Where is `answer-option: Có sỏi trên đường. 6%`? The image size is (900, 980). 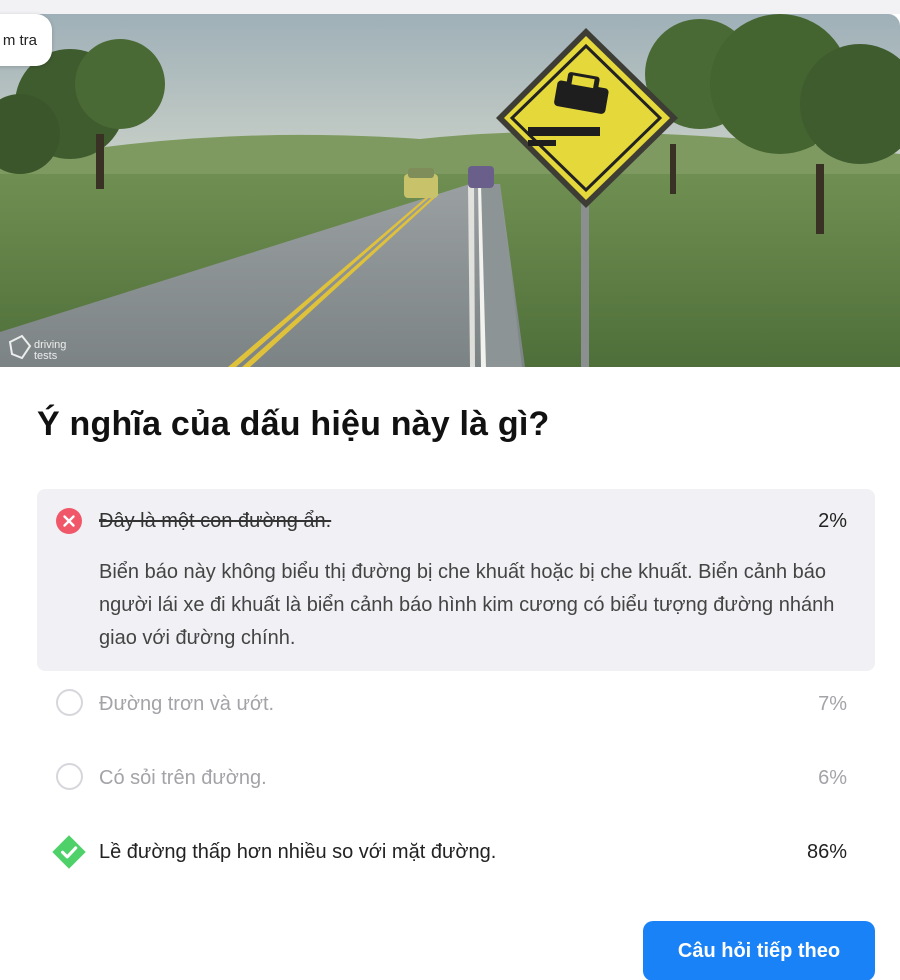
answer-option: Có sỏi trên đường. 6% is located at coordinates (456, 782).